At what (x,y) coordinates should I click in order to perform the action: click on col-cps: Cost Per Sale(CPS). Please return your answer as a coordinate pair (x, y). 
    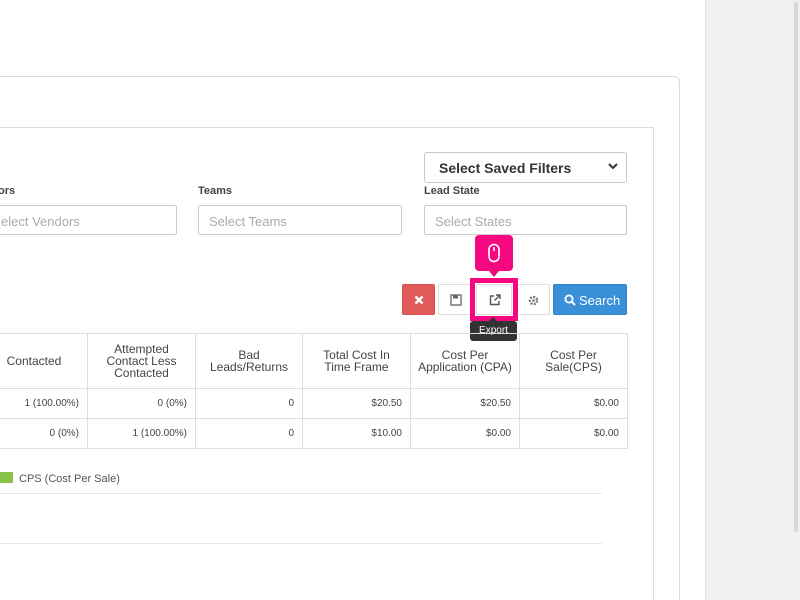
    Looking at the image, I should click on (573, 361).